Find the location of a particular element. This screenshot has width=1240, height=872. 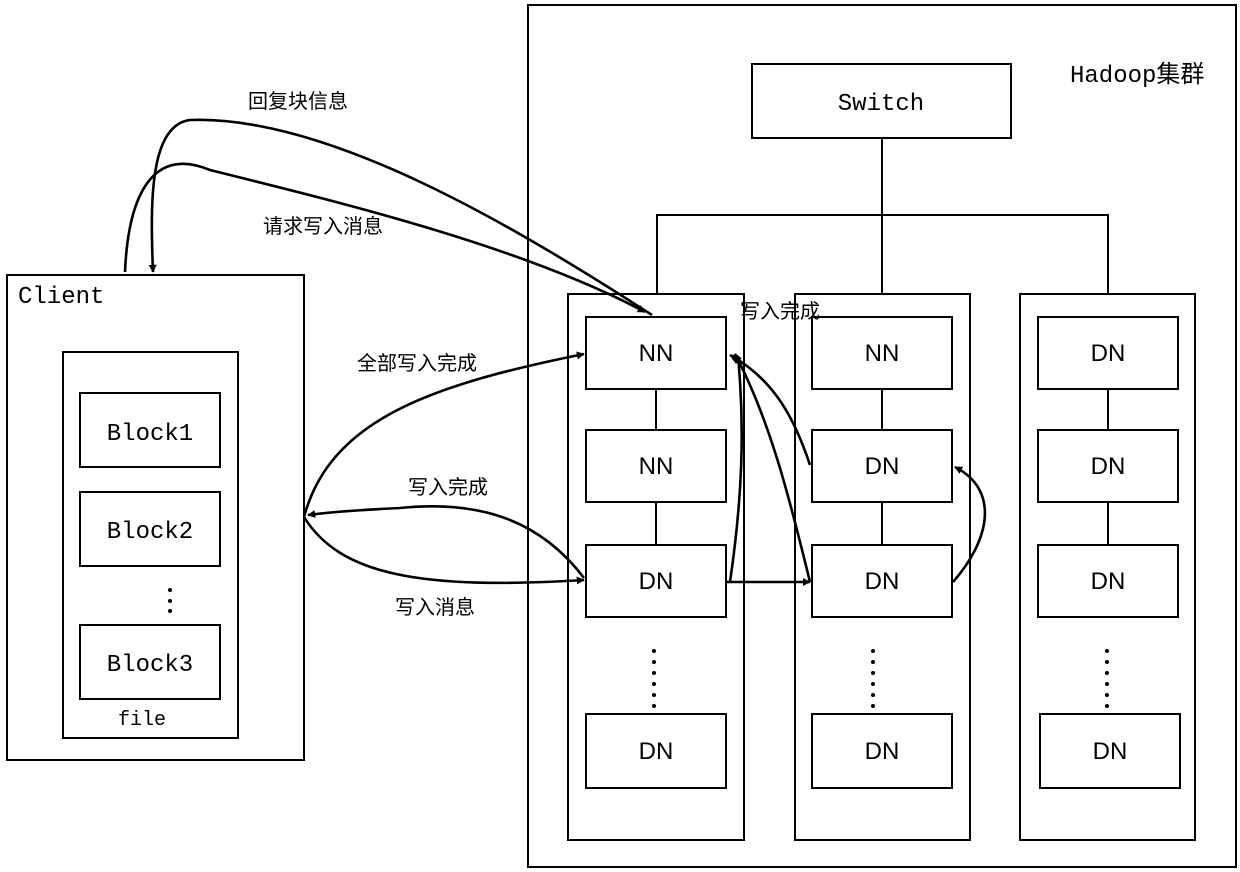

block-1: Block1 is located at coordinates (150, 430).